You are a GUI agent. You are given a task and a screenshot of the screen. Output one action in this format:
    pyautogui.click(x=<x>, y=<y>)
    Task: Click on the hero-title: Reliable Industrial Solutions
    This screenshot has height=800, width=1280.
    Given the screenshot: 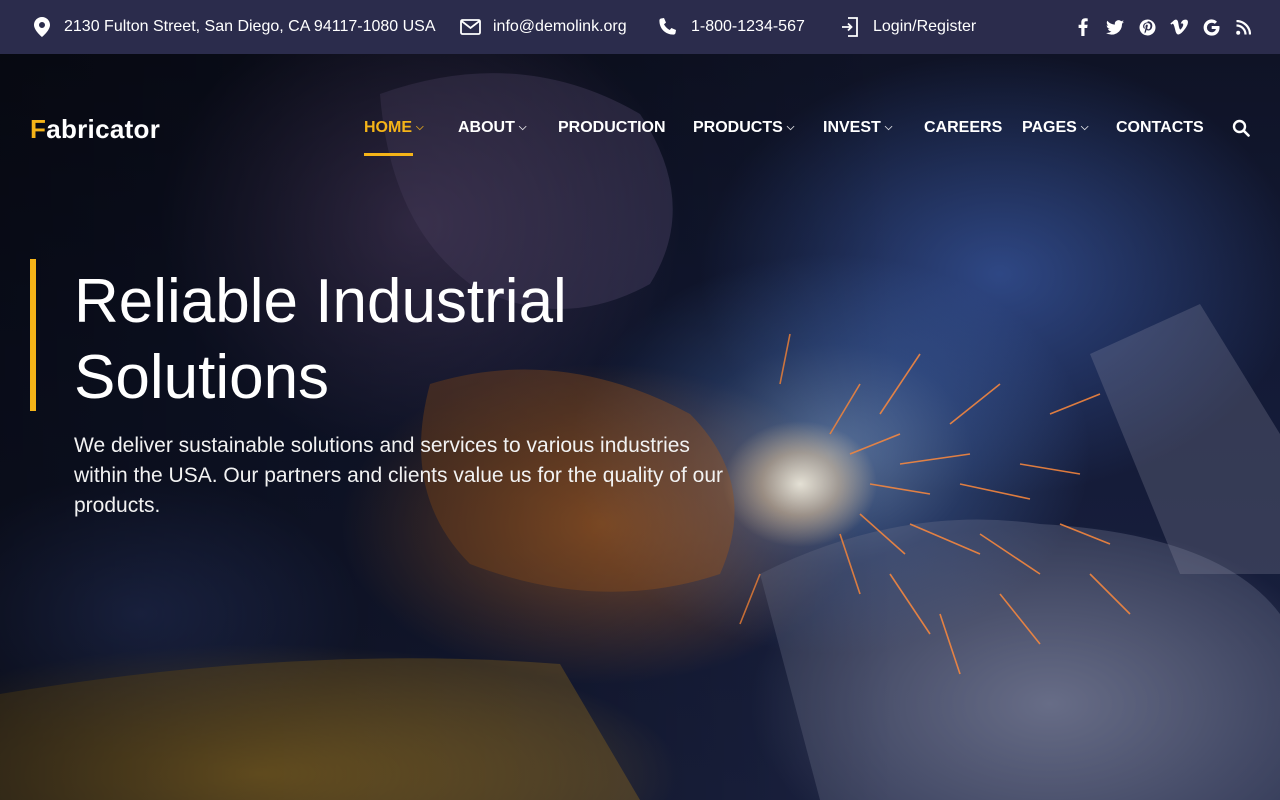 What is the action you would take?
    pyautogui.click(x=320, y=339)
    